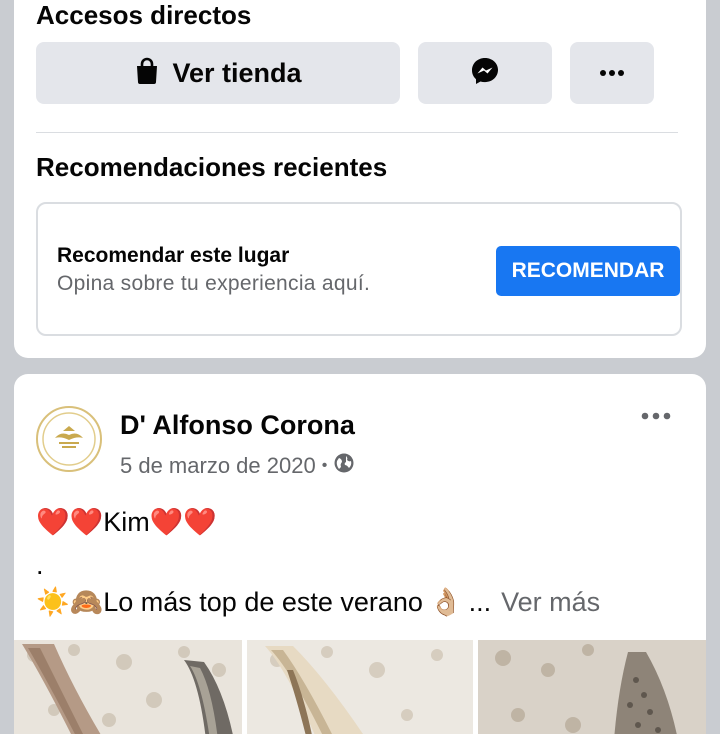  Describe the element at coordinates (357, 132) in the screenshot. I see `divider` at that location.